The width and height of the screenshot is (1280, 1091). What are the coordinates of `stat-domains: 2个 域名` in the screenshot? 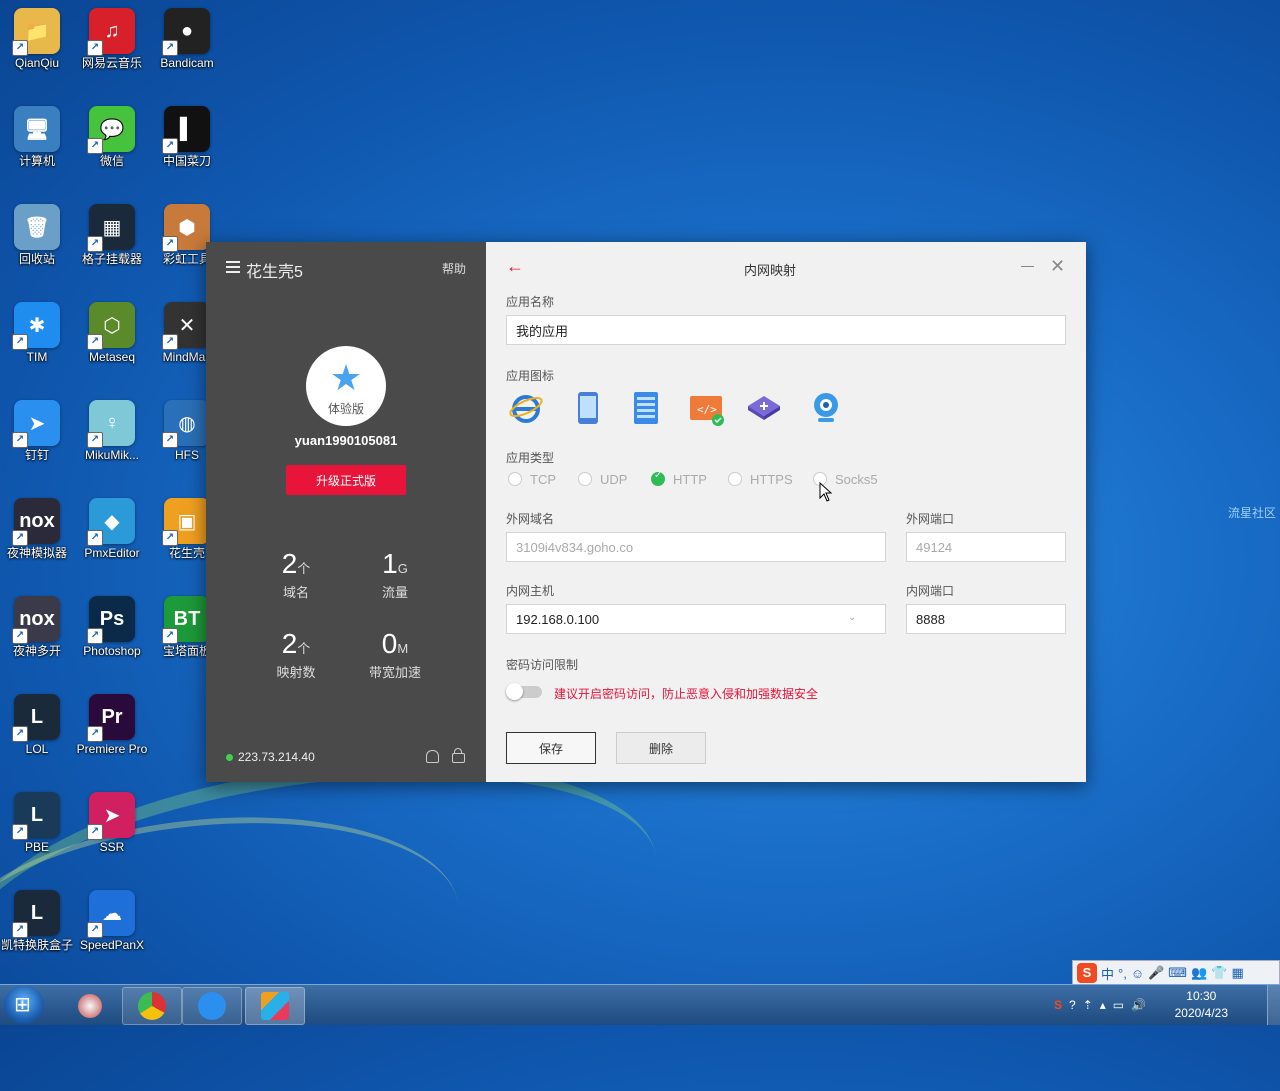 It's located at (296, 574).